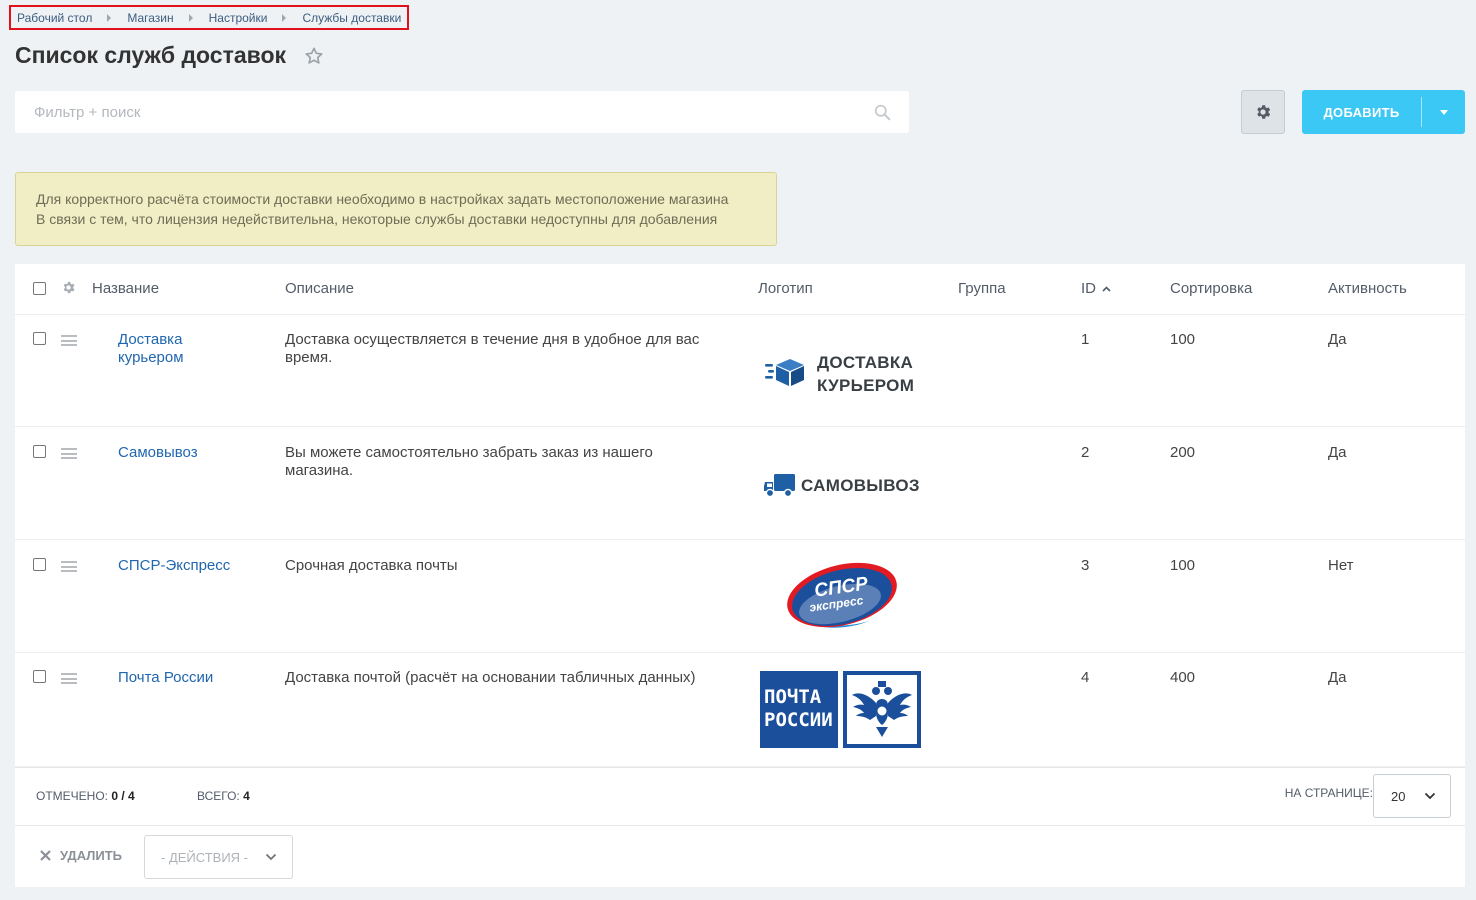  I want to click on delete-button: УДАЛИТЬ, so click(81, 855).